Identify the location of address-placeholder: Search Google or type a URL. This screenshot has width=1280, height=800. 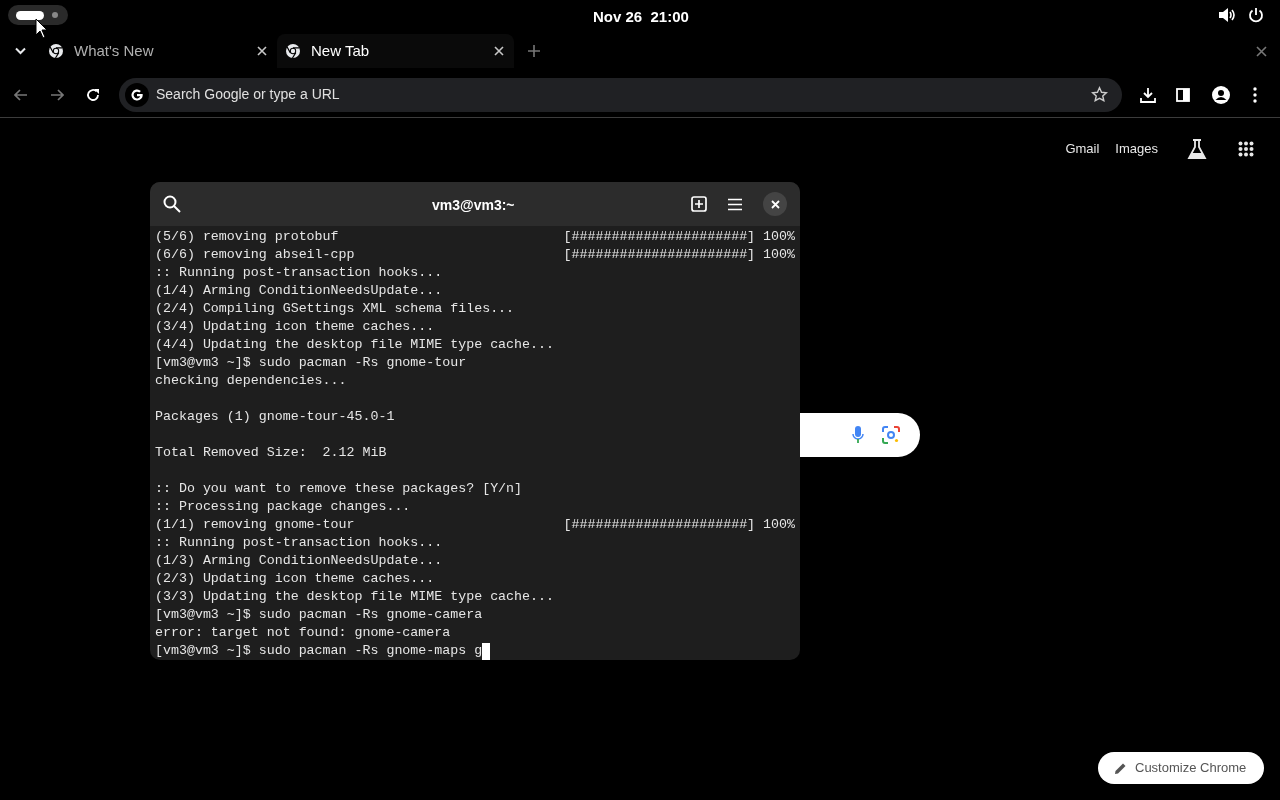
(248, 94).